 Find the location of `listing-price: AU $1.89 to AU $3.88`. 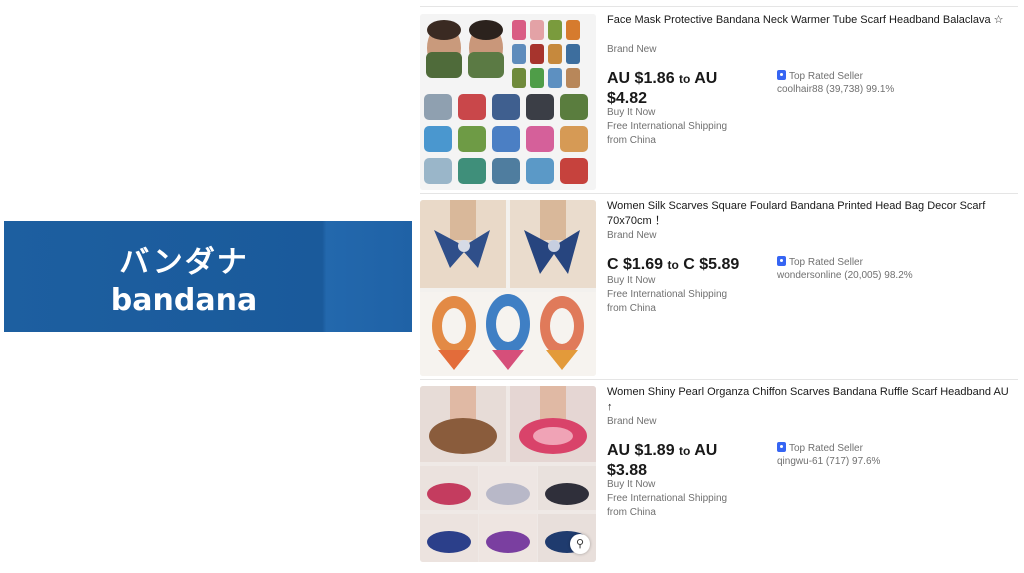

listing-price: AU $1.89 to AU $3.88 is located at coordinates (682, 460).